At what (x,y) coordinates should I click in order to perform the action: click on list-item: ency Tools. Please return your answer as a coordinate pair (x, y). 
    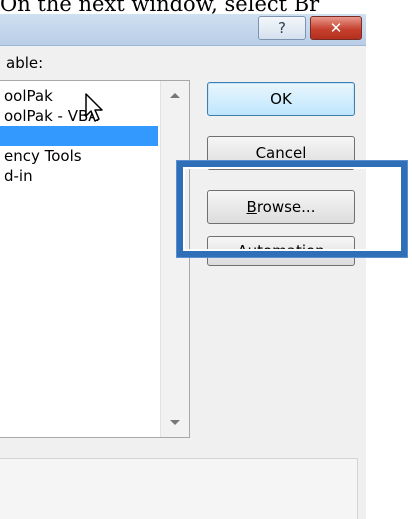
    Looking at the image, I should click on (79, 156).